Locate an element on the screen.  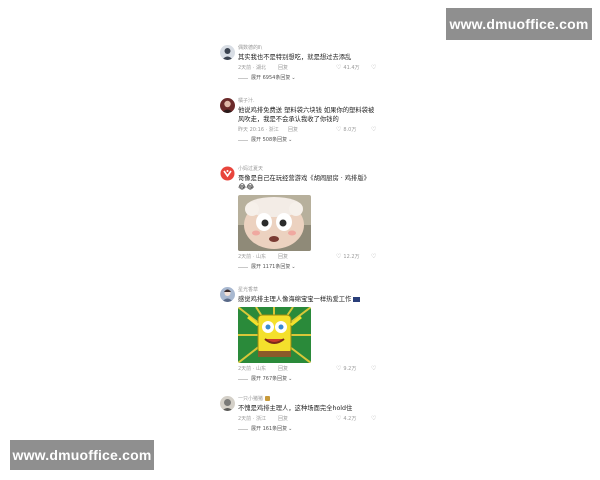
expand-replies-label: 展开 161条回复 is located at coordinates (269, 429).